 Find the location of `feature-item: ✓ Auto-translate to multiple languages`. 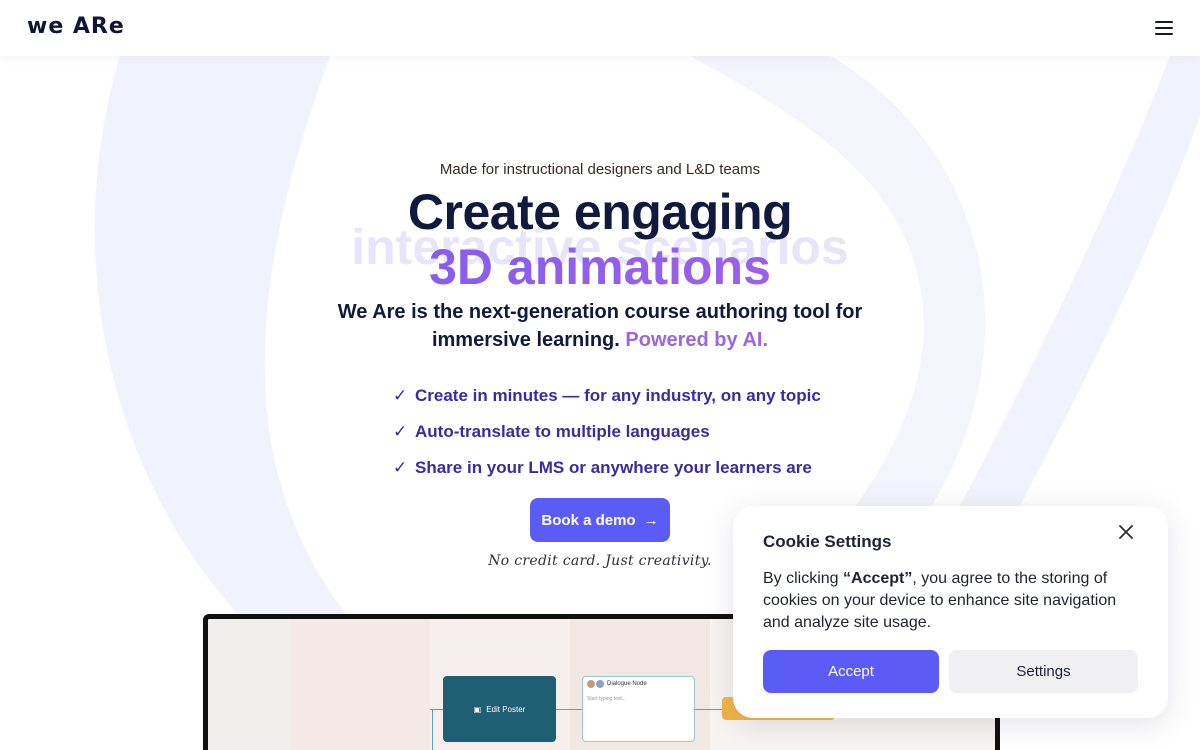

feature-item: ✓ Auto-translate to multiple languages is located at coordinates (607, 432).